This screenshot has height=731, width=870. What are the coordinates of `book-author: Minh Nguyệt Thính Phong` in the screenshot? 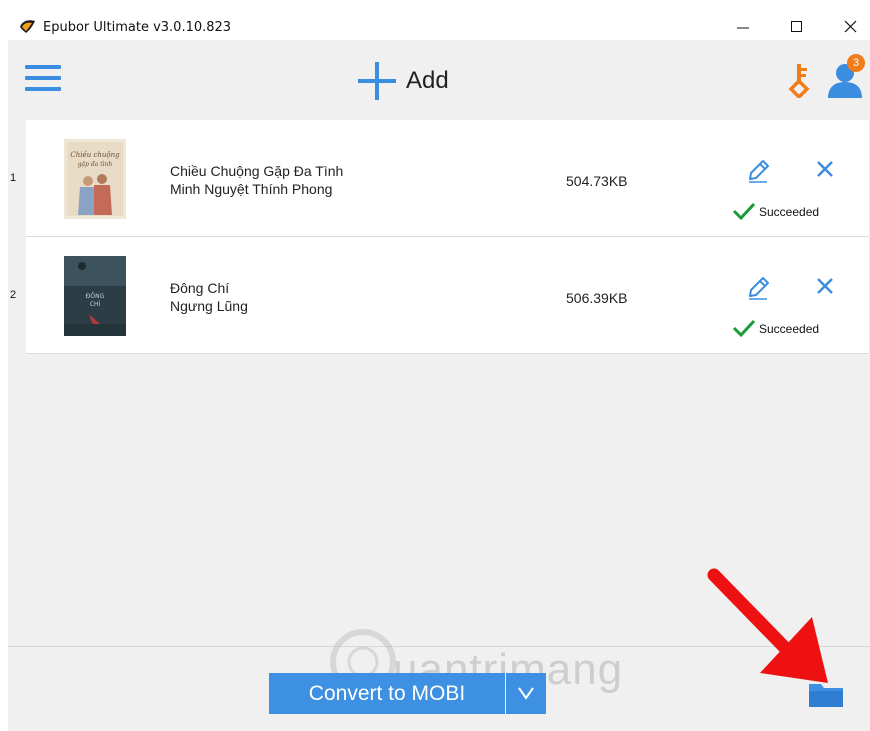 It's located at (251, 189).